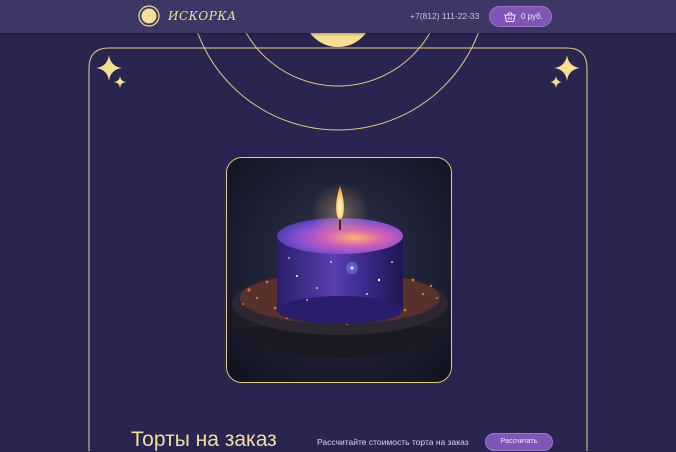 This screenshot has height=452, width=676. Describe the element at coordinates (393, 442) in the screenshot. I see `calc-description: Рассчитайте стоимость торта на заказ` at that location.